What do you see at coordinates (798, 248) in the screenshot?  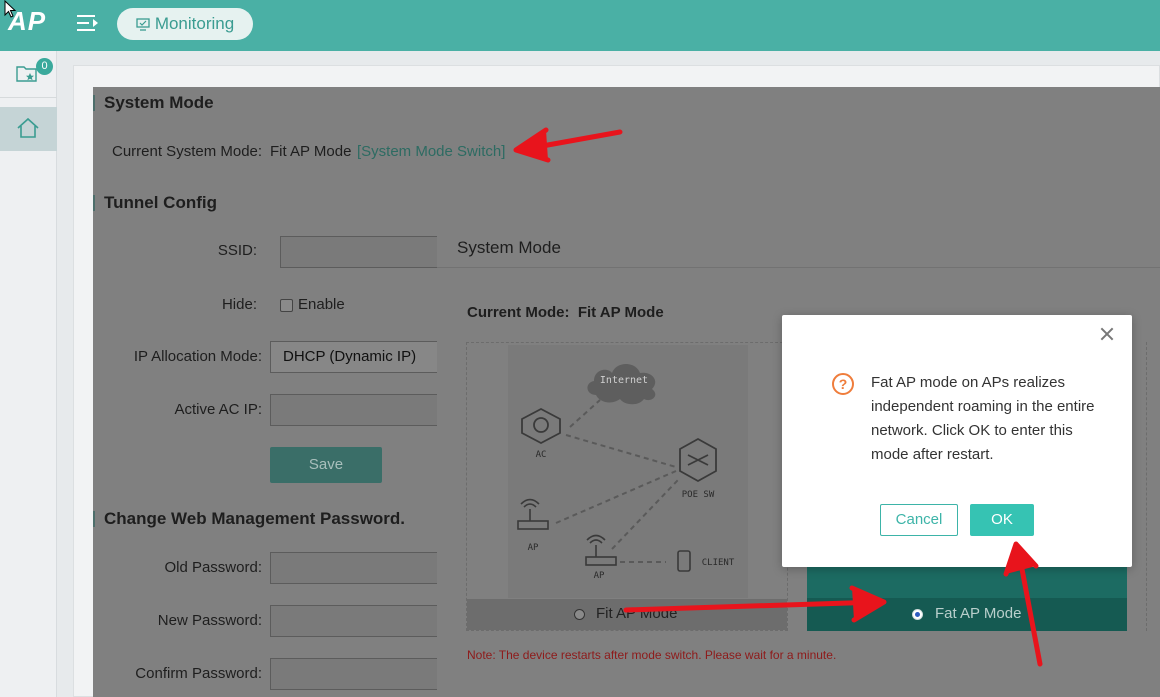 I see `modal-header: System Mode` at bounding box center [798, 248].